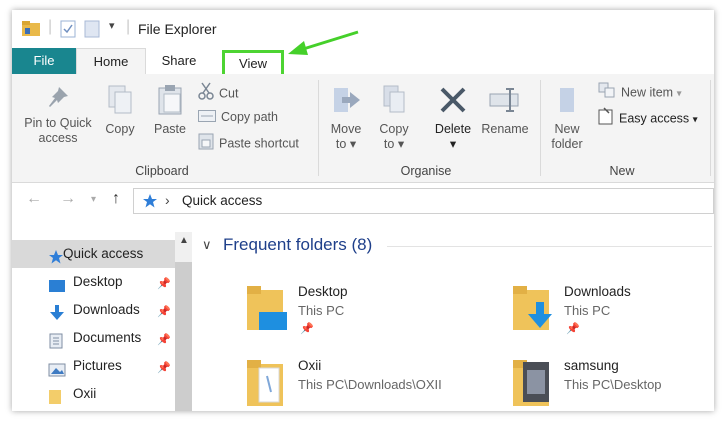 The width and height of the screenshot is (728, 423). Describe the element at coordinates (453, 129) in the screenshot. I see `delete-label: Delete` at that location.